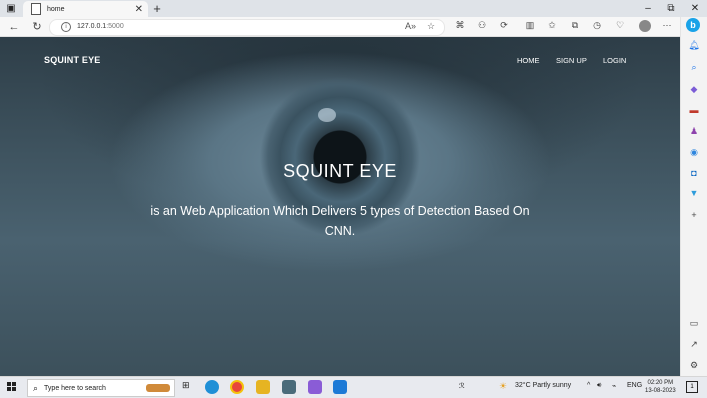  Describe the element at coordinates (482, 25) in the screenshot. I see `extension-2-icon: ⚇` at that location.